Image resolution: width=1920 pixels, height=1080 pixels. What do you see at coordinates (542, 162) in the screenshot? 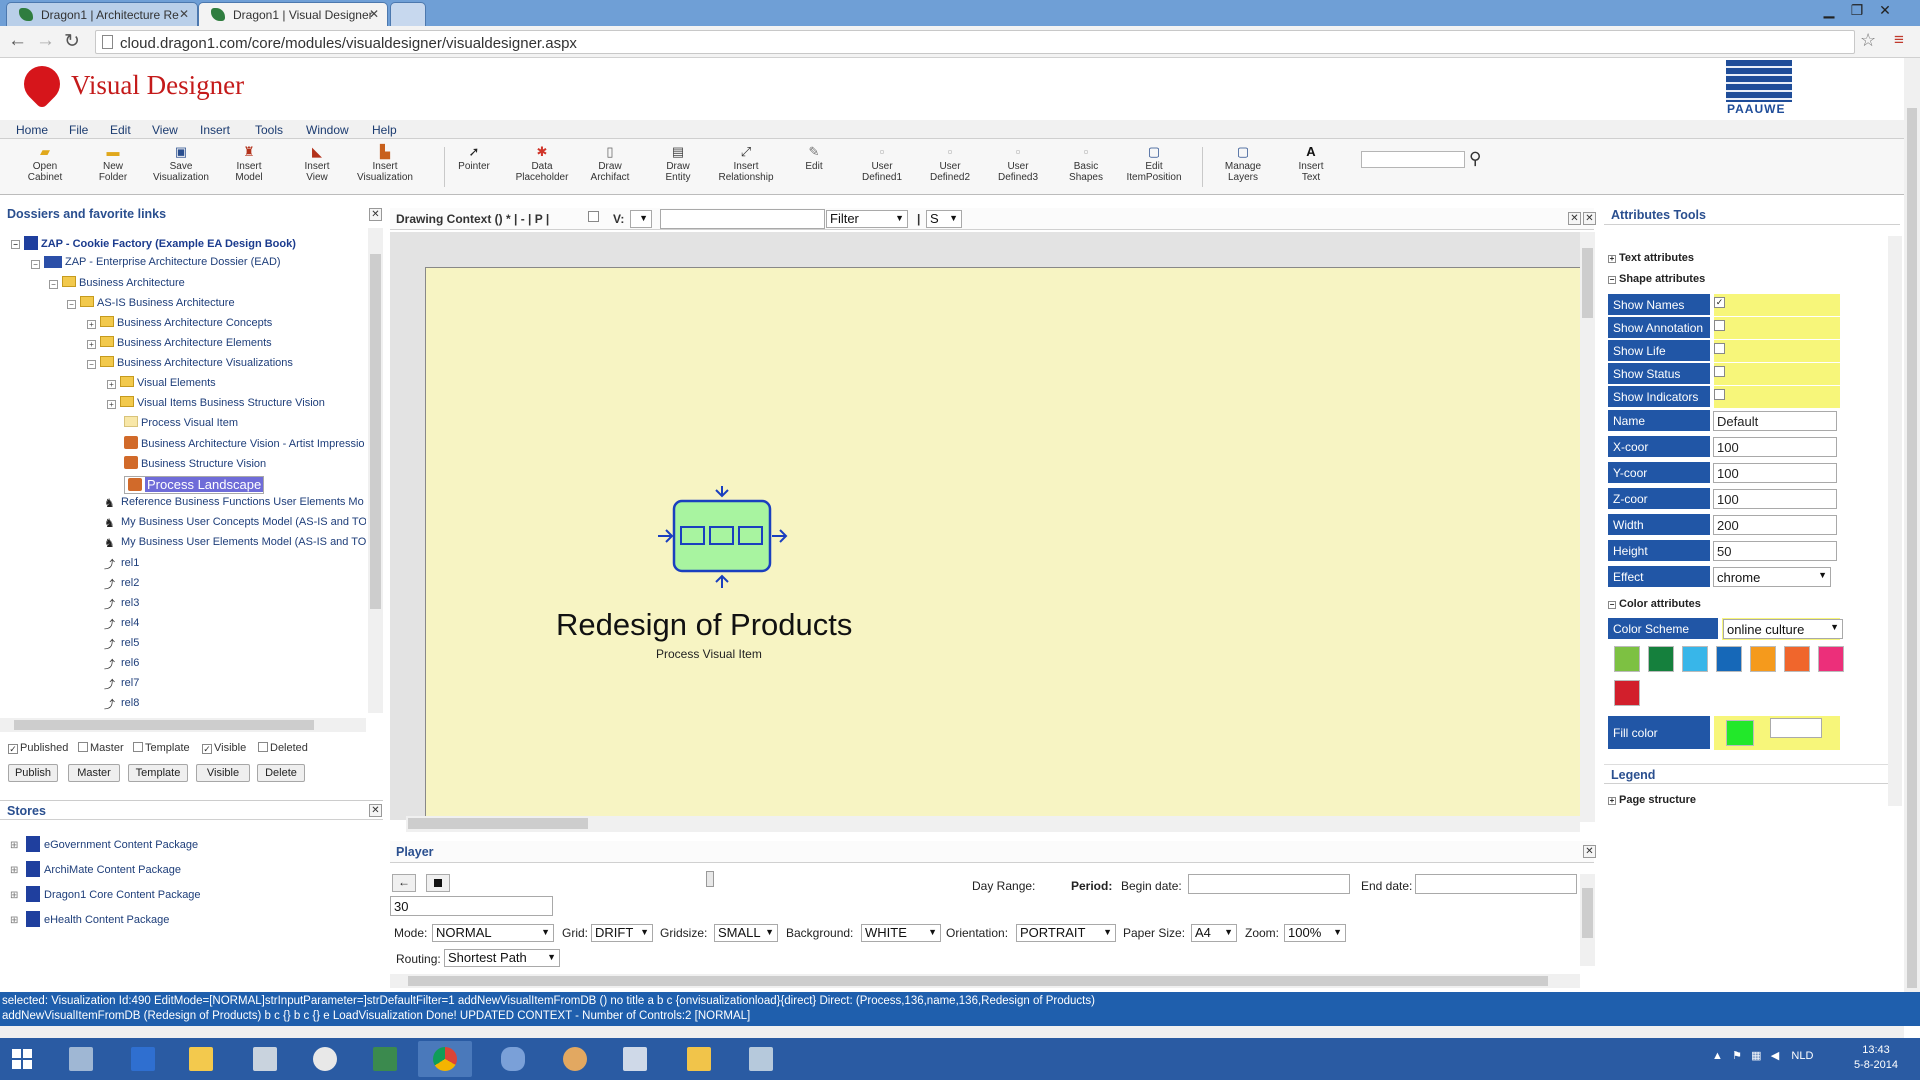
I see `data-placeholder-button: ✱ Data Placeholder` at bounding box center [542, 162].